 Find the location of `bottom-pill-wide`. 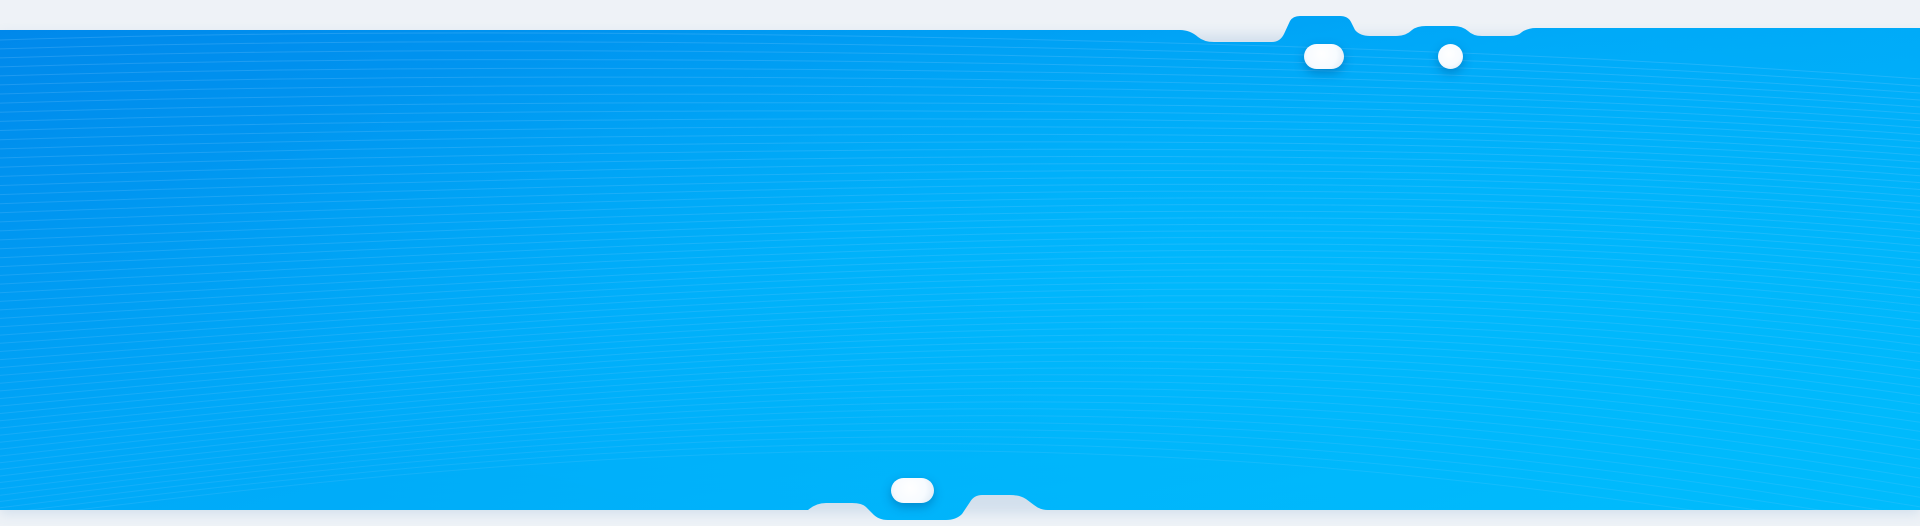

bottom-pill-wide is located at coordinates (912, 490).